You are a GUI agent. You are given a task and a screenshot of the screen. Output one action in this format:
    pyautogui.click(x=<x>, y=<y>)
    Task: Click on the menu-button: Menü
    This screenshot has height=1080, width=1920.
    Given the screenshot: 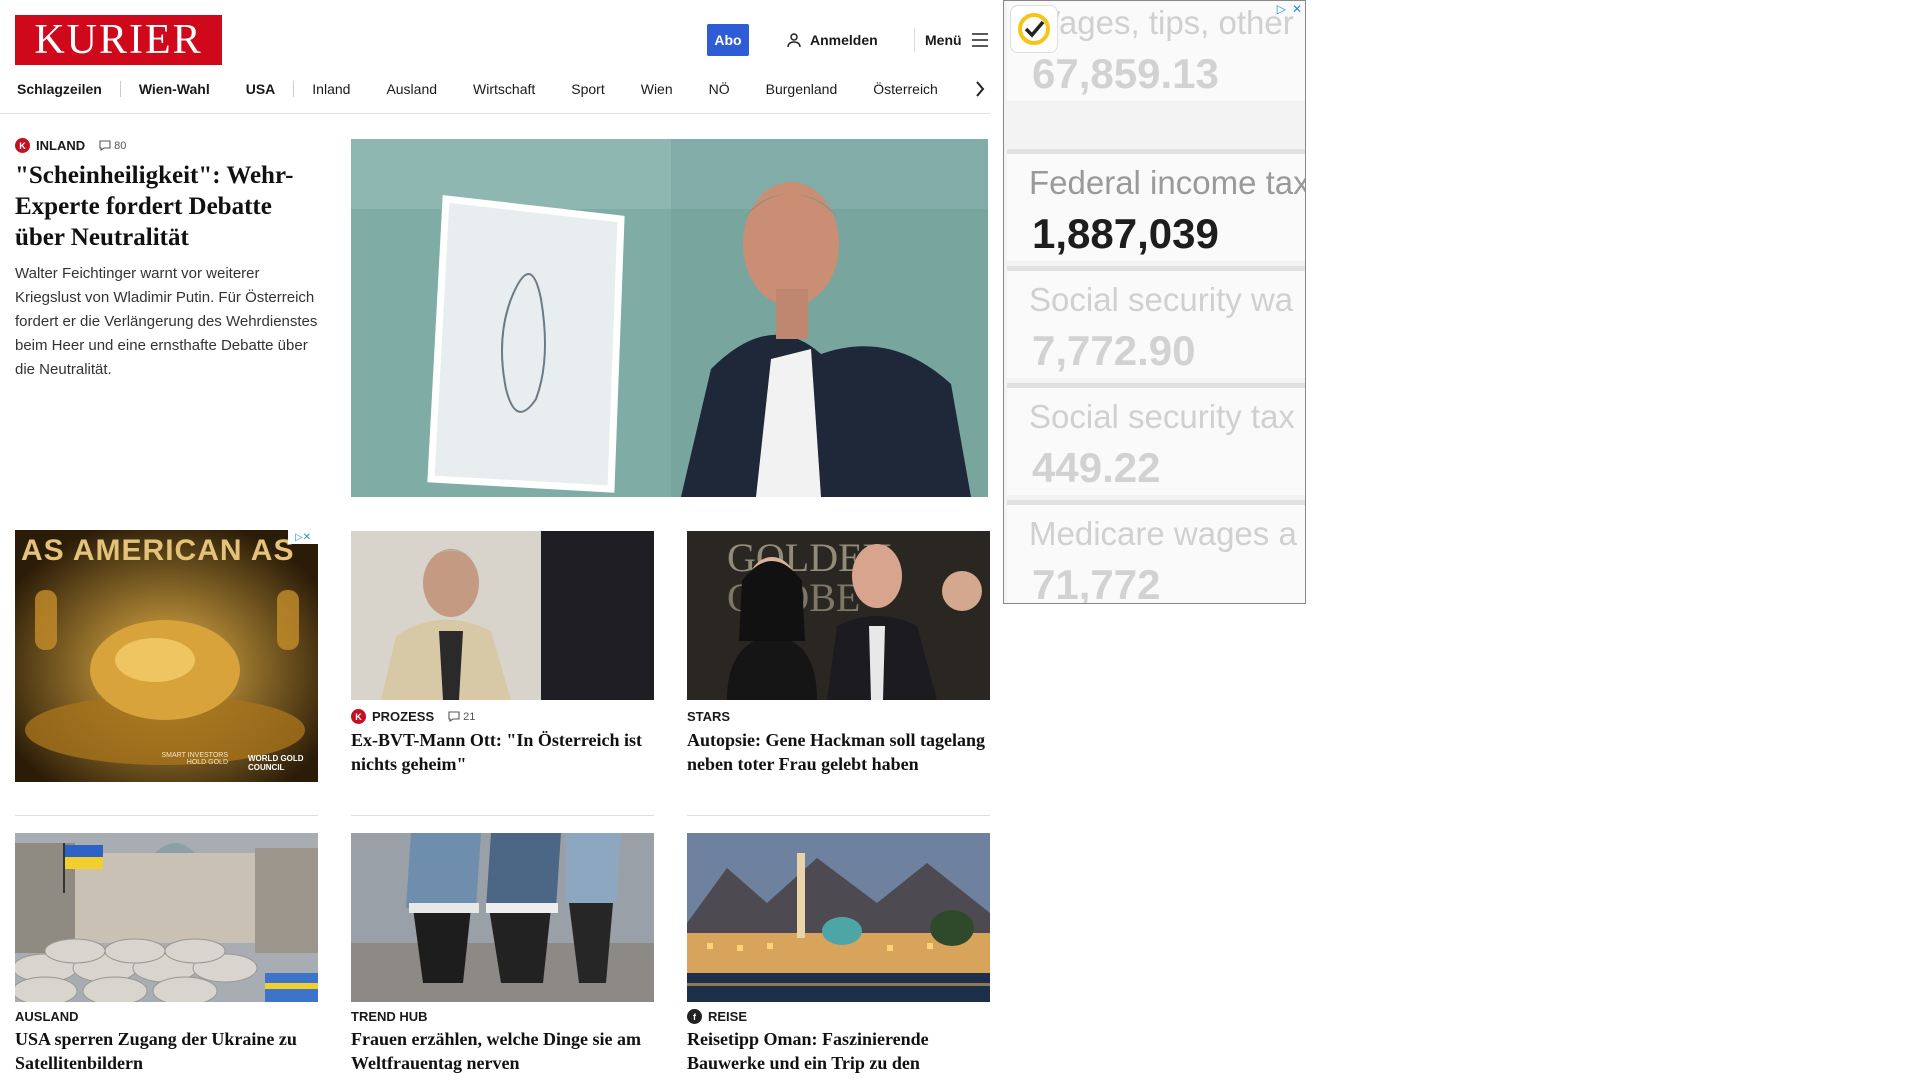 What is the action you would take?
    pyautogui.click(x=951, y=40)
    